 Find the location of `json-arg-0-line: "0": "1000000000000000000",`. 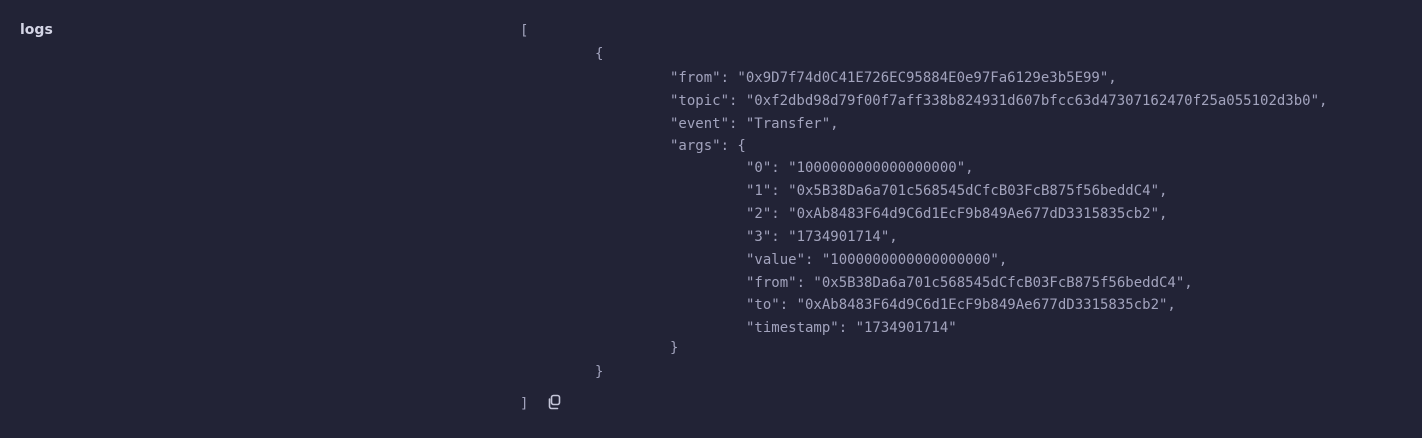

json-arg-0-line: "0": "1000000000000000000", is located at coordinates (860, 168).